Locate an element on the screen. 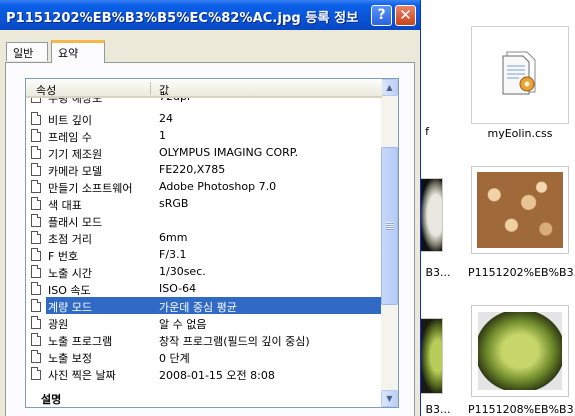 This screenshot has height=416, width=575. property-row: 색 대표 sRGB is located at coordinates (204, 203).